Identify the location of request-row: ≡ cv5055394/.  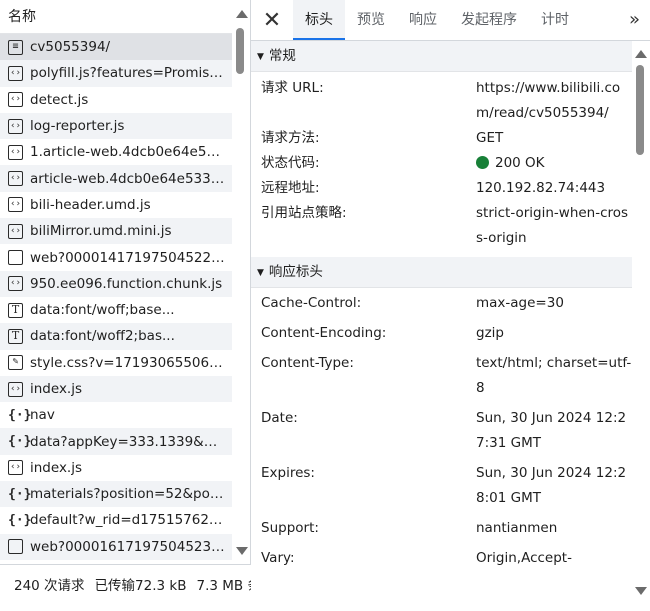
(116, 47).